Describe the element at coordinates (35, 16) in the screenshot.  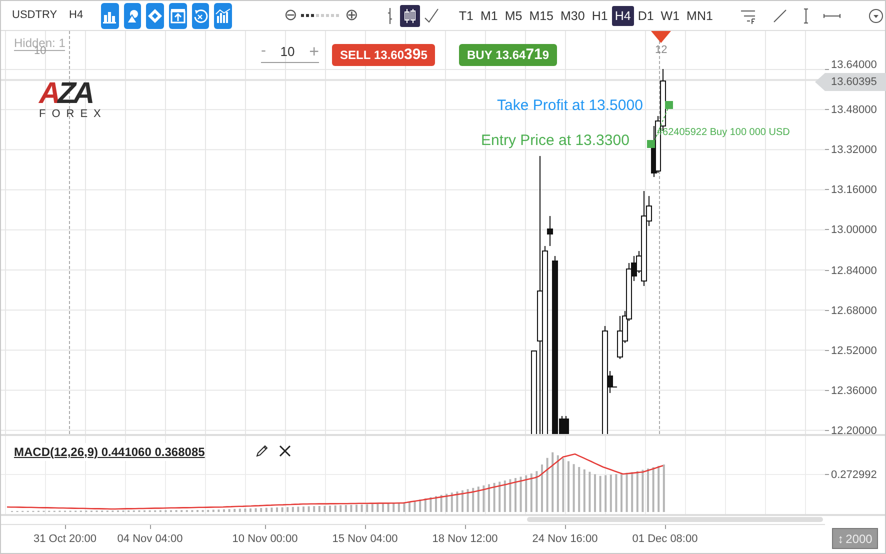
I see `symbol-label: USDTRY` at that location.